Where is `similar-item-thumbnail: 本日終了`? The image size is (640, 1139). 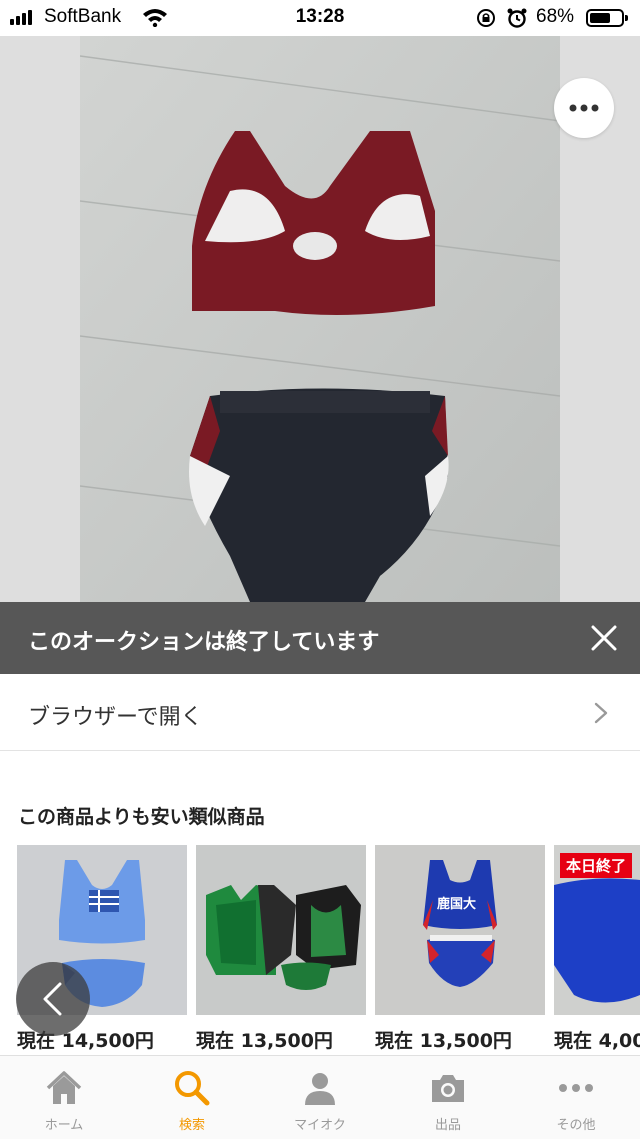
similar-item-thumbnail: 本日終了 is located at coordinates (597, 930).